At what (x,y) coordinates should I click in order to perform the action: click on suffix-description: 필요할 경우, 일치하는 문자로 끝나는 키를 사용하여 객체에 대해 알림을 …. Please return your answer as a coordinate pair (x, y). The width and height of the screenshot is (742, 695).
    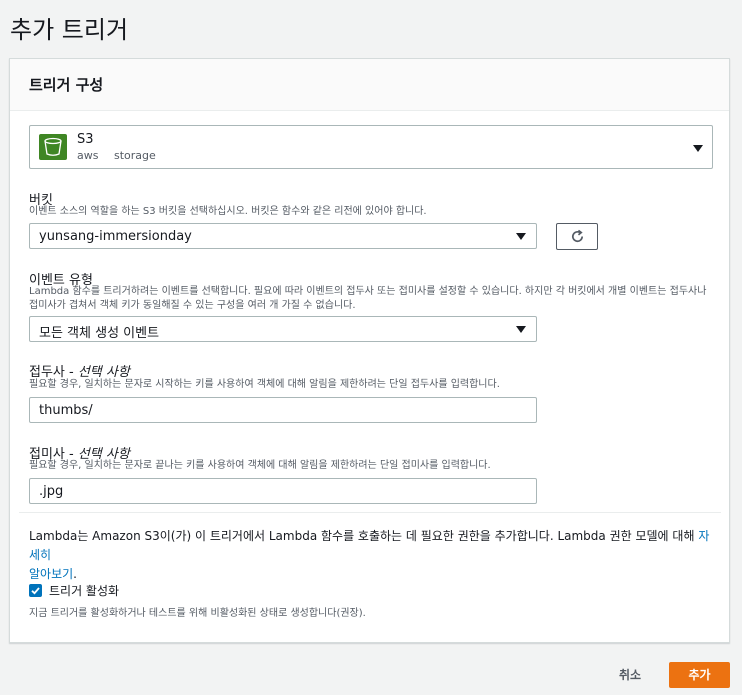
    Looking at the image, I should click on (260, 465).